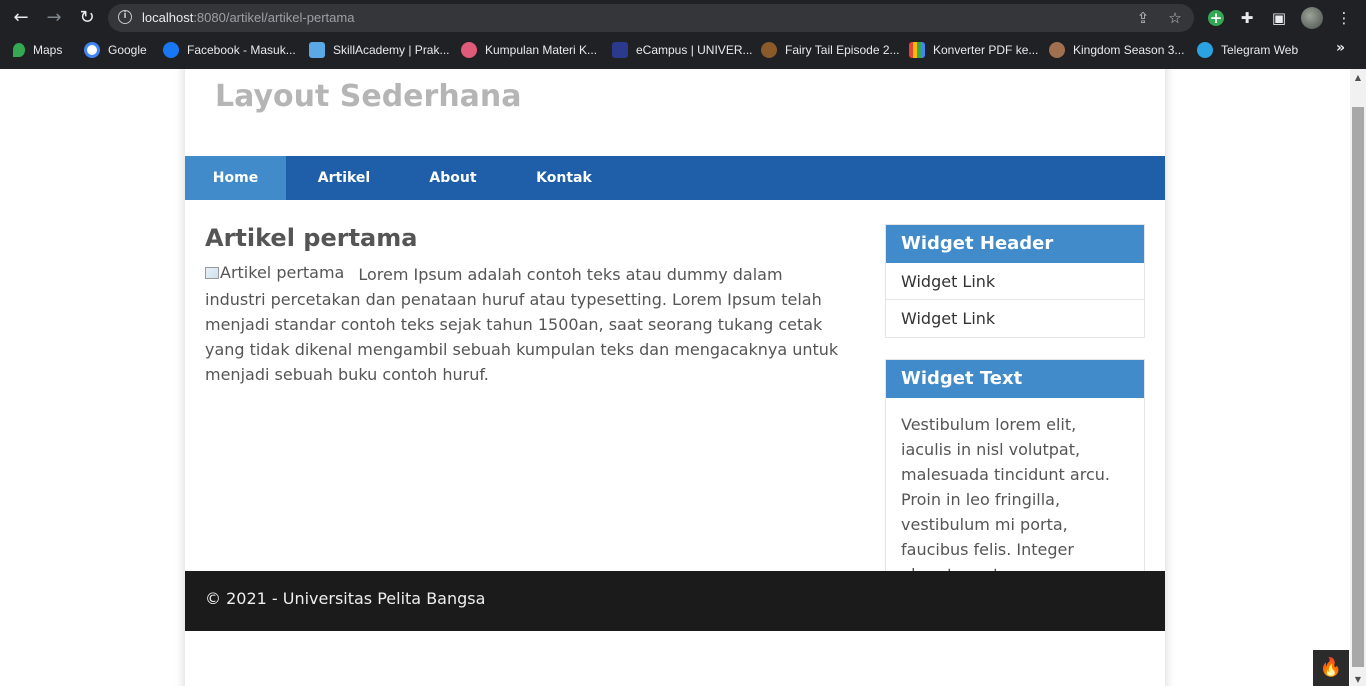 Image resolution: width=1366 pixels, height=686 pixels. What do you see at coordinates (1057, 50) in the screenshot?
I see `kingdom-icon` at bounding box center [1057, 50].